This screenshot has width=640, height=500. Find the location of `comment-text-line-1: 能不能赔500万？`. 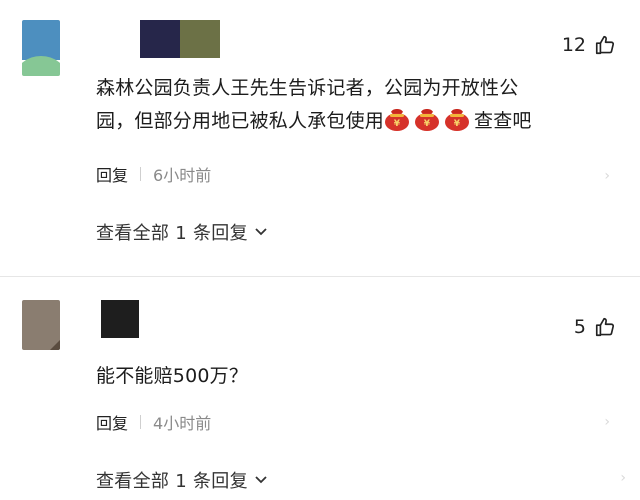

comment-text-line-1: 能不能赔500万？ is located at coordinates (172, 376).